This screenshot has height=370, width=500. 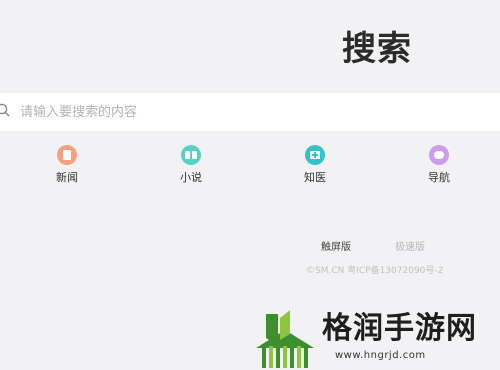 What do you see at coordinates (377, 49) in the screenshot?
I see `search-logo: 搜索` at bounding box center [377, 49].